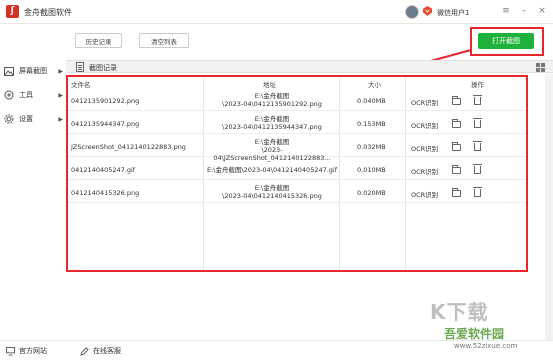 This screenshot has height=360, width=553. Describe the element at coordinates (542, 11) in the screenshot. I see `close-icon: ×` at that location.